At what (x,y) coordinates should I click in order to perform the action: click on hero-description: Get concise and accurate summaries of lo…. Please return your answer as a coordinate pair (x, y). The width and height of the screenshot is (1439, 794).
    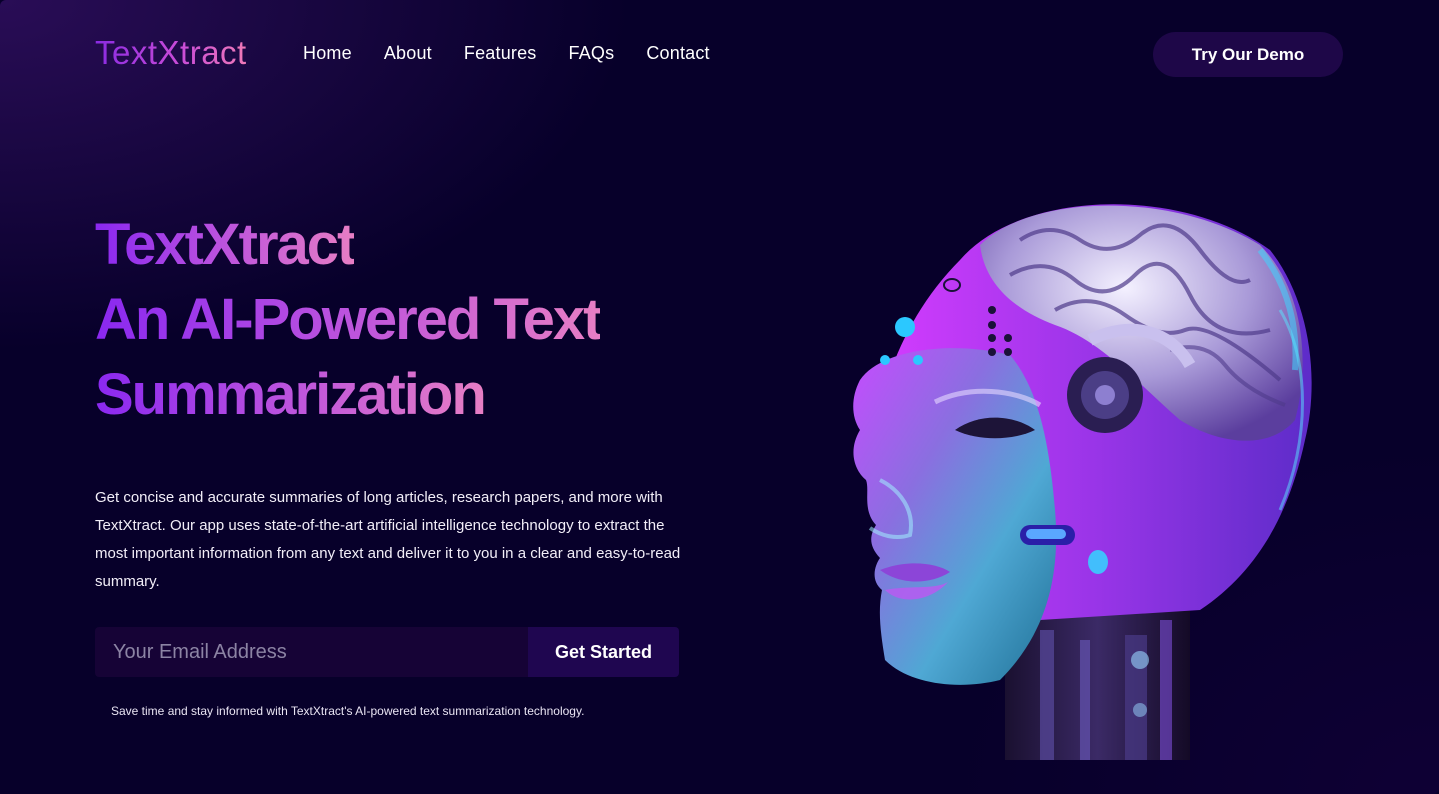
    Looking at the image, I should click on (388, 539).